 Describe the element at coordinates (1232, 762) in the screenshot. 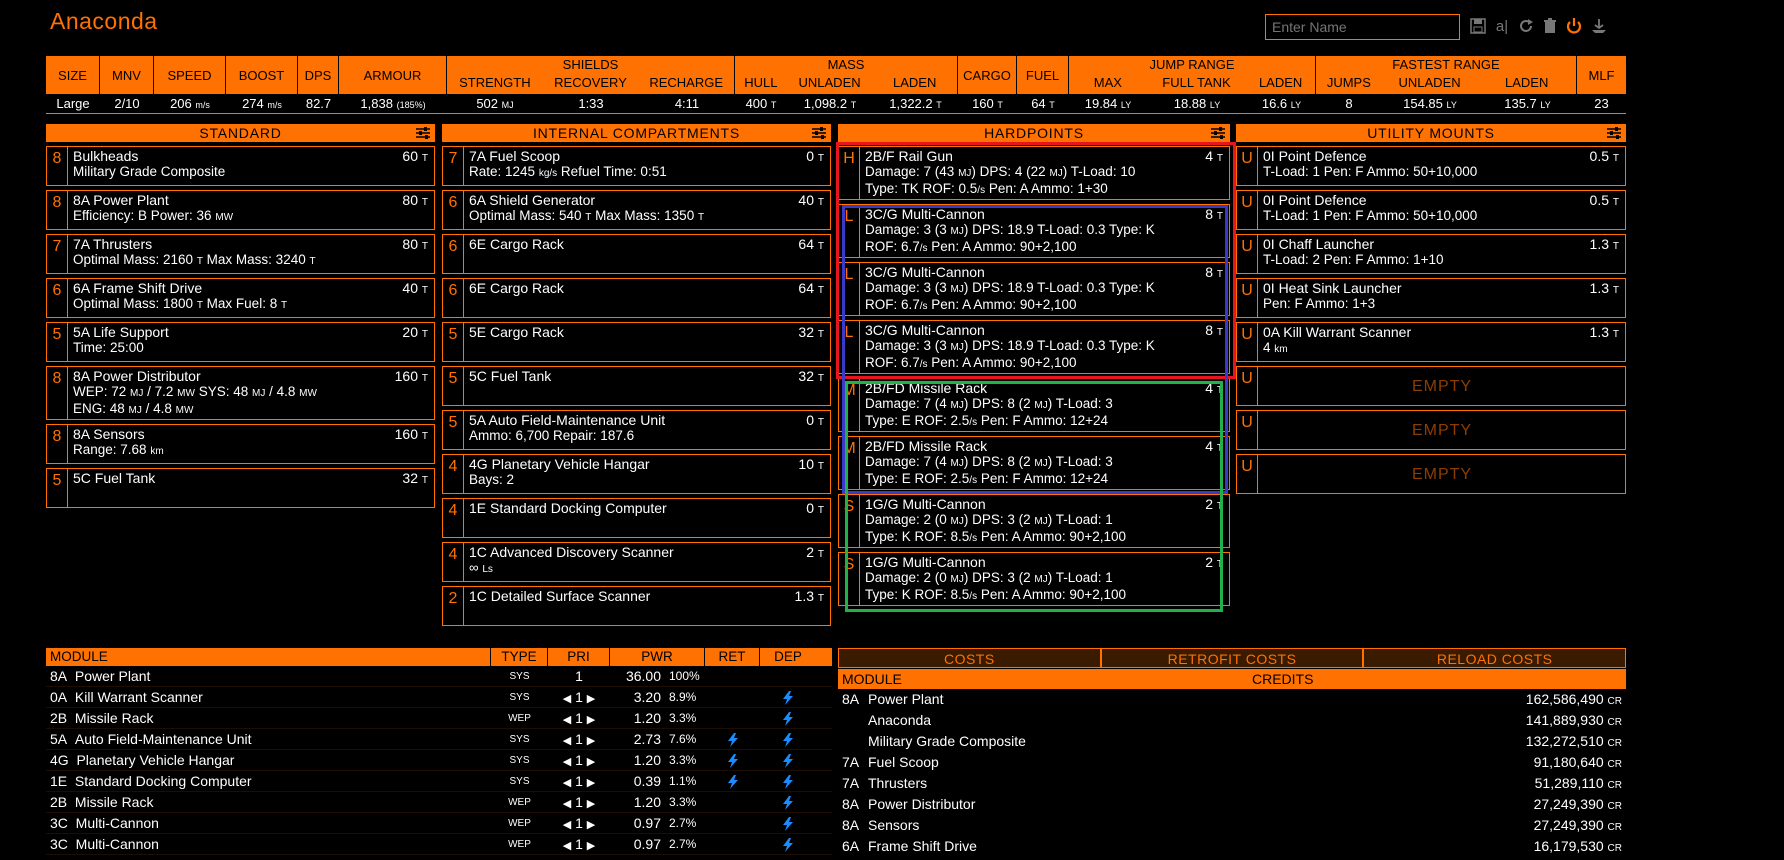

I see `cost-row: 7A Fuel Scoop 91,180,640 CR` at that location.